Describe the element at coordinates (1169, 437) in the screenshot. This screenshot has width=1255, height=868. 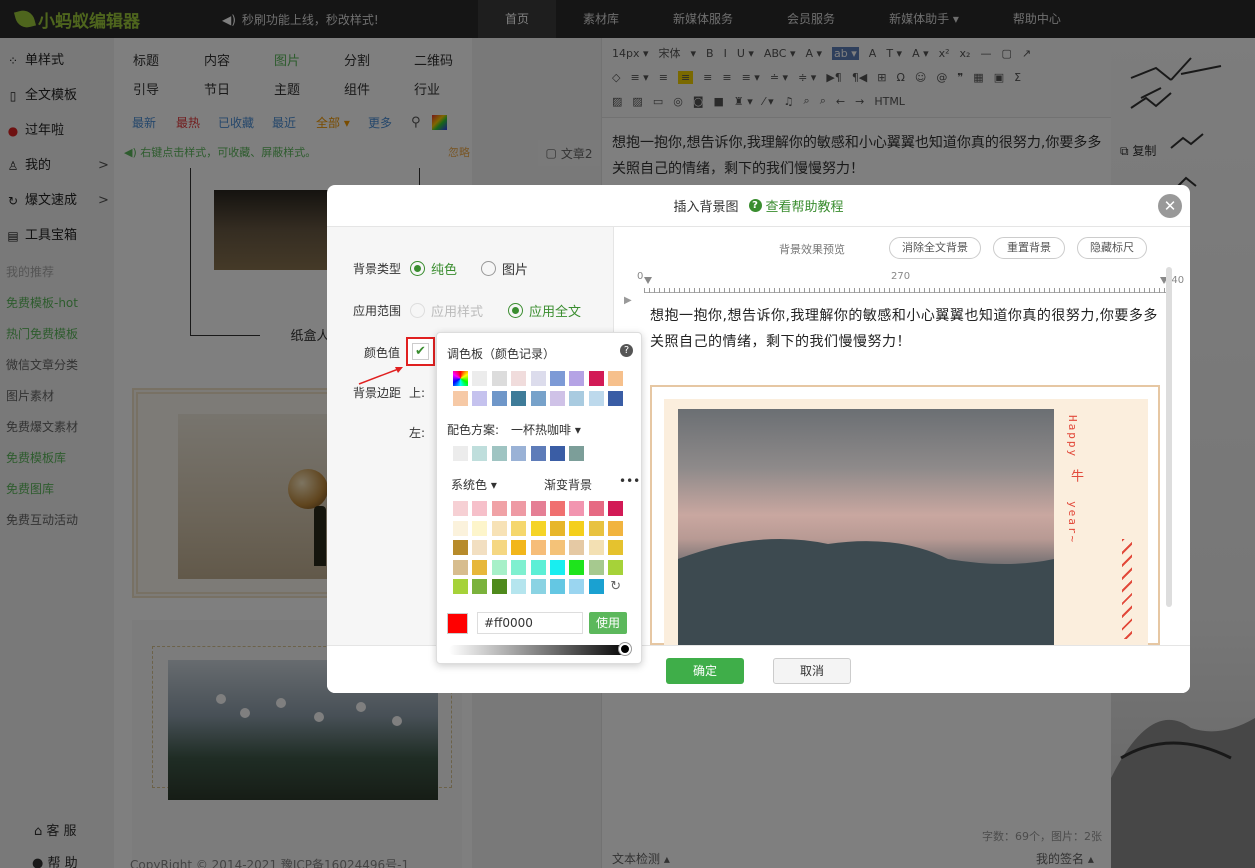
I see `preview-scrollbar` at that location.